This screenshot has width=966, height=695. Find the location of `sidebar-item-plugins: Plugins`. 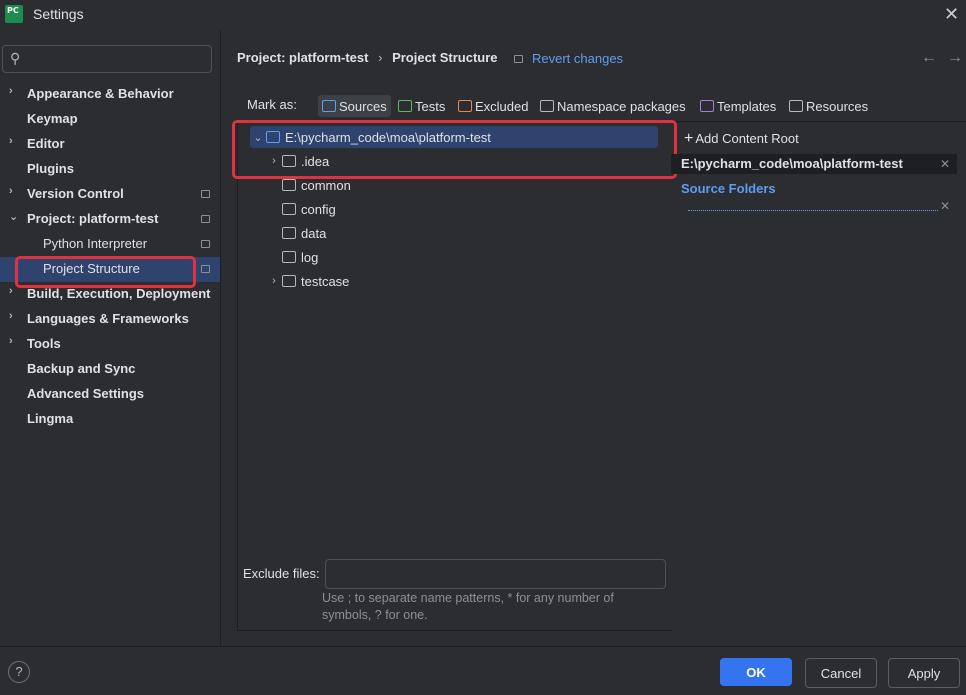

sidebar-item-plugins: Plugins is located at coordinates (110, 169).